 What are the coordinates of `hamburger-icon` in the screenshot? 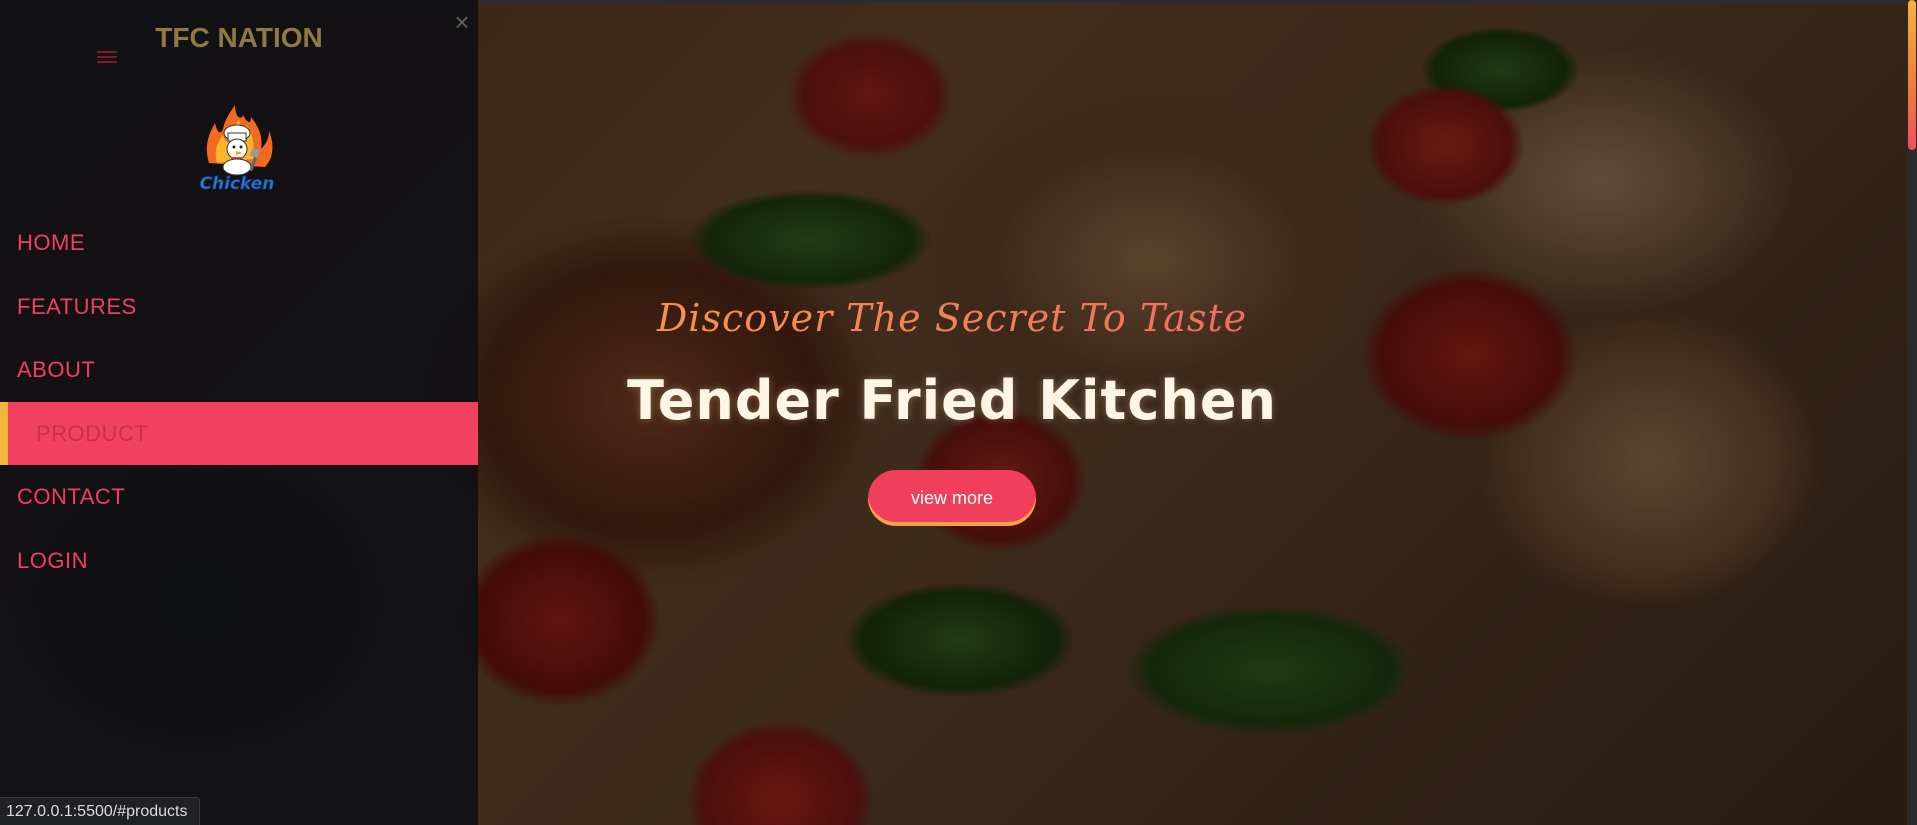 It's located at (107, 58).